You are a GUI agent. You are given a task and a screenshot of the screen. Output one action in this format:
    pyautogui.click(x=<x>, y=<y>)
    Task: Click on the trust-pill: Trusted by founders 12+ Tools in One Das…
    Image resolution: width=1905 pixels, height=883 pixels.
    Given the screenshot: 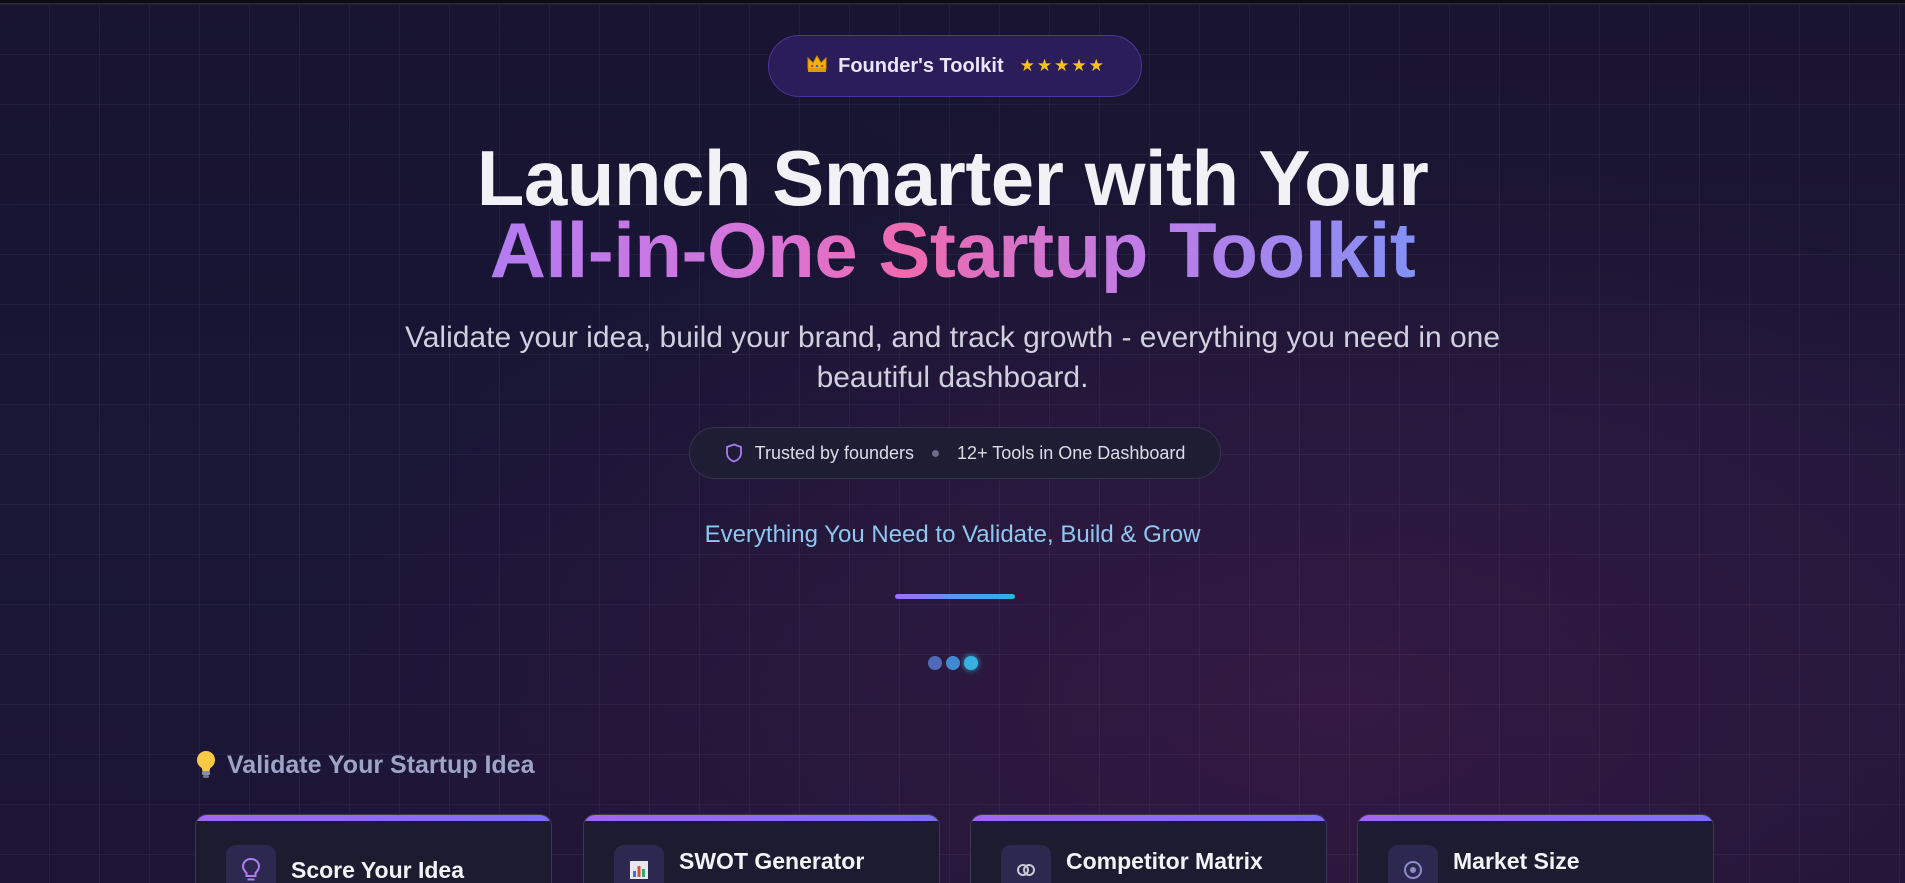 What is the action you would take?
    pyautogui.click(x=955, y=453)
    